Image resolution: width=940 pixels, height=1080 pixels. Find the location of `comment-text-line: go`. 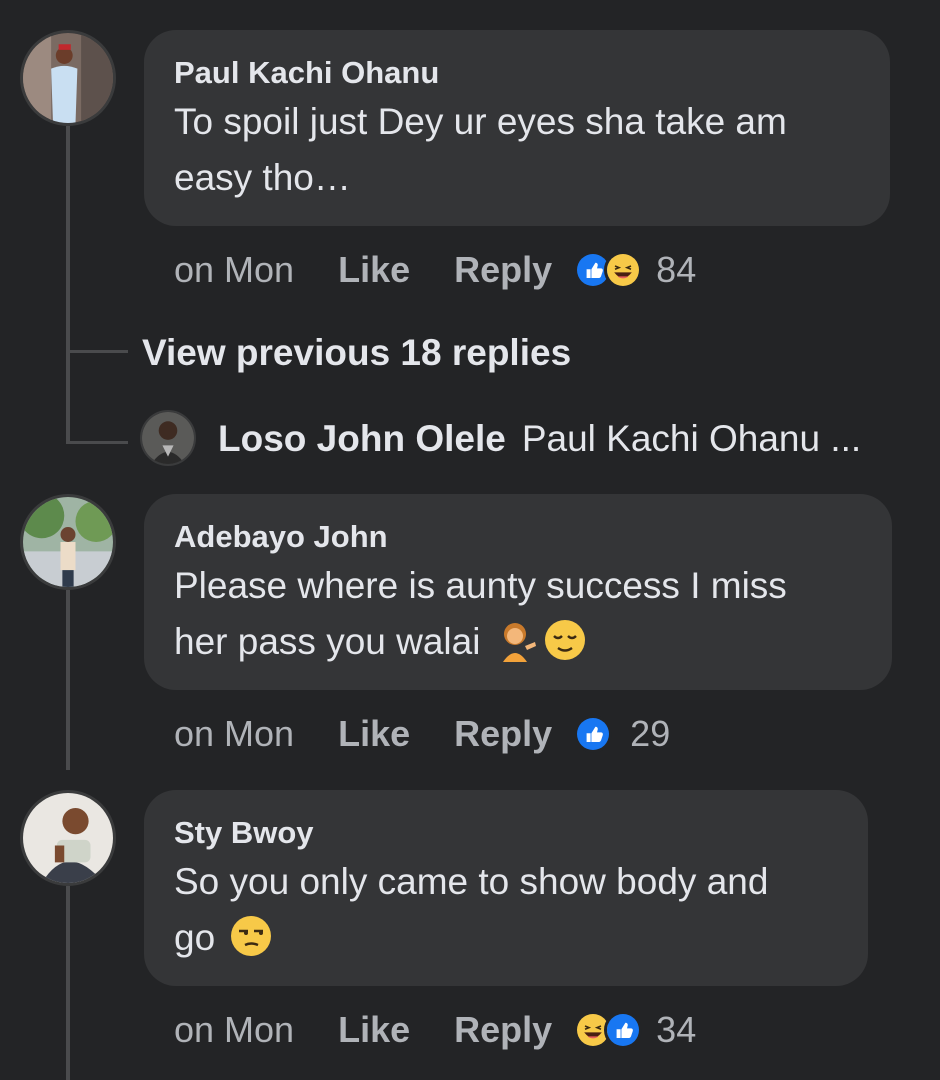

comment-text-line: go is located at coordinates (506, 938).